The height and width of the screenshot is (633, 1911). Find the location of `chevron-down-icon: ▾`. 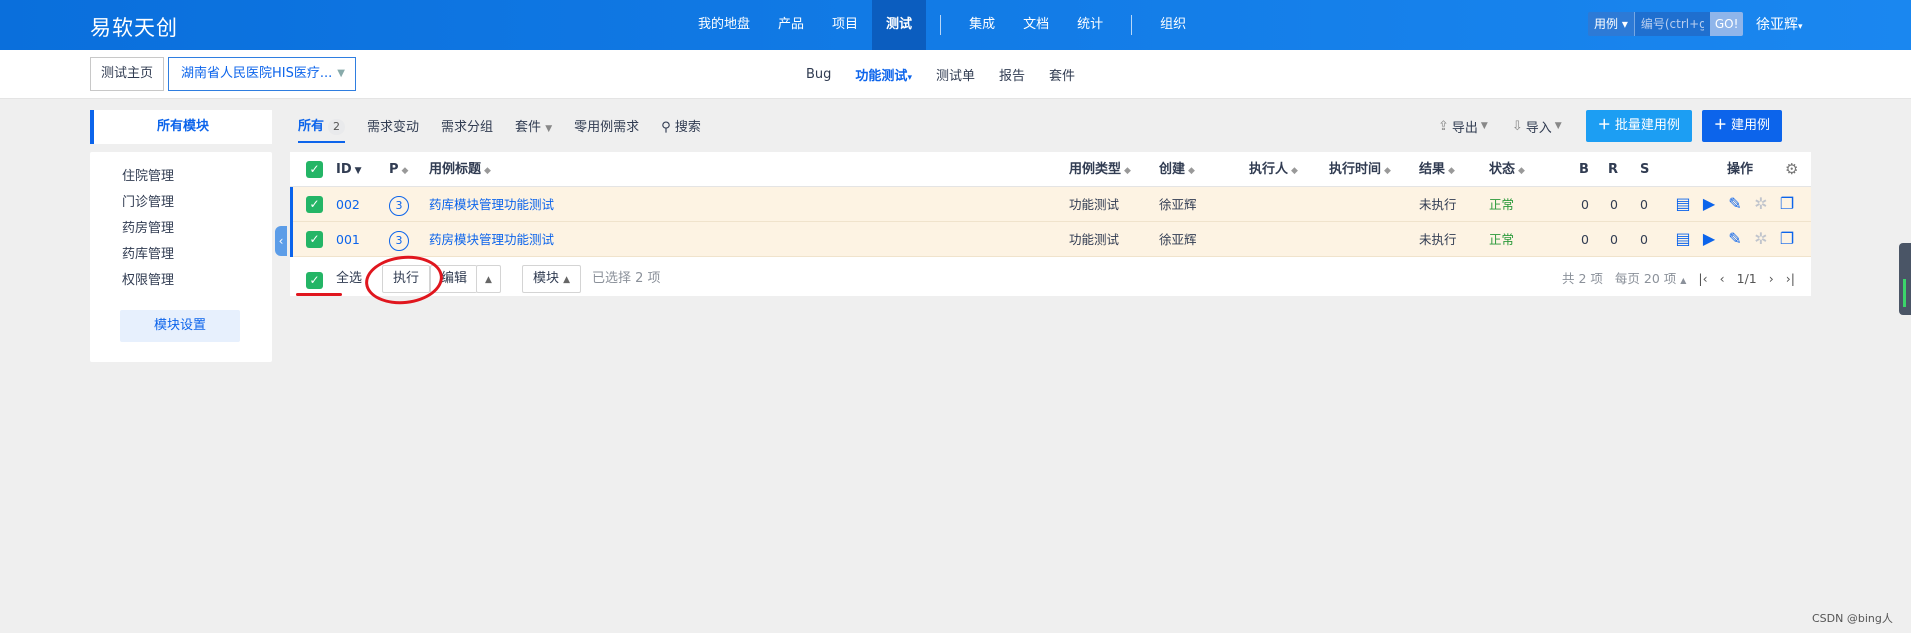

chevron-down-icon: ▾ is located at coordinates (909, 78).